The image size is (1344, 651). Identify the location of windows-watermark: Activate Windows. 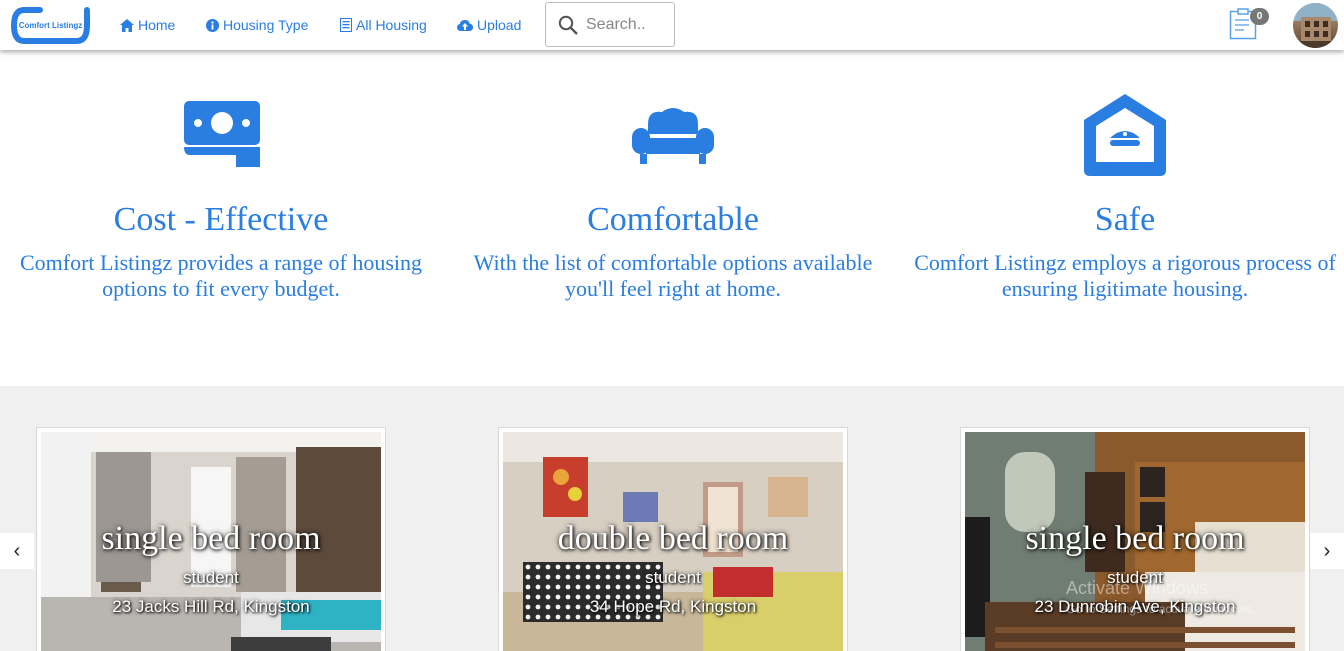
(1137, 588).